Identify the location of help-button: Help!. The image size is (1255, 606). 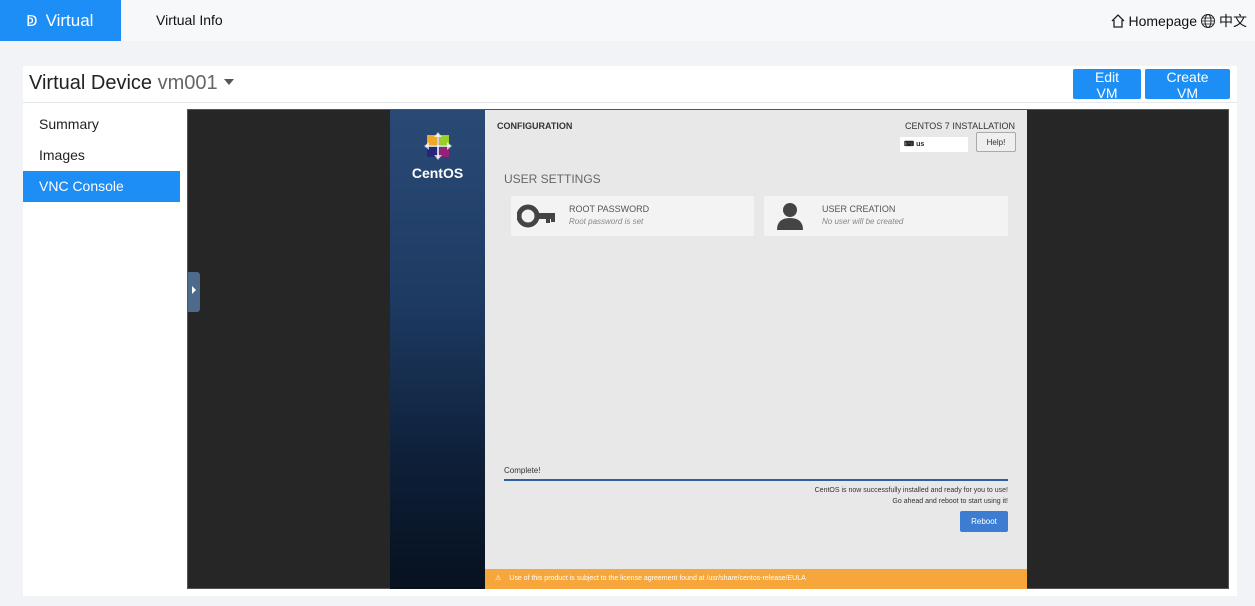
(996, 142).